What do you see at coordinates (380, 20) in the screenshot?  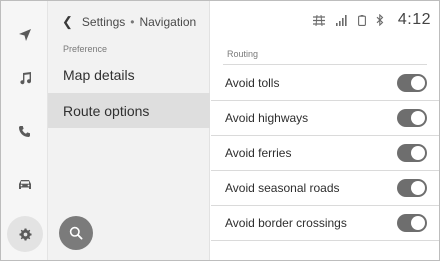 I see `bluetooth-icon` at bounding box center [380, 20].